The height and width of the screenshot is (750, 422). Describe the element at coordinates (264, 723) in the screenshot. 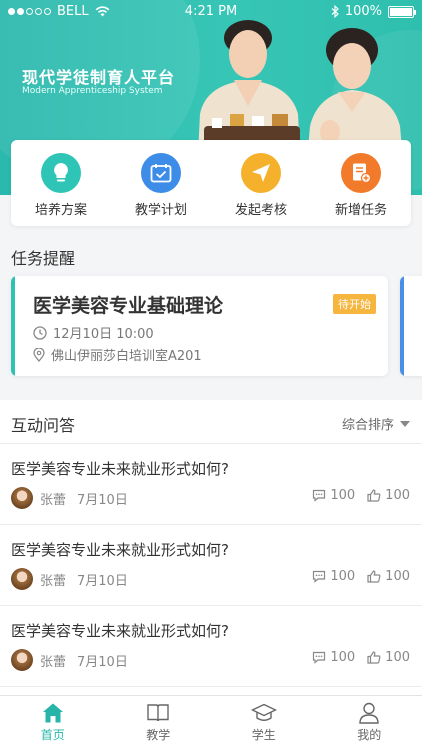

I see `tab-students: 学生` at that location.